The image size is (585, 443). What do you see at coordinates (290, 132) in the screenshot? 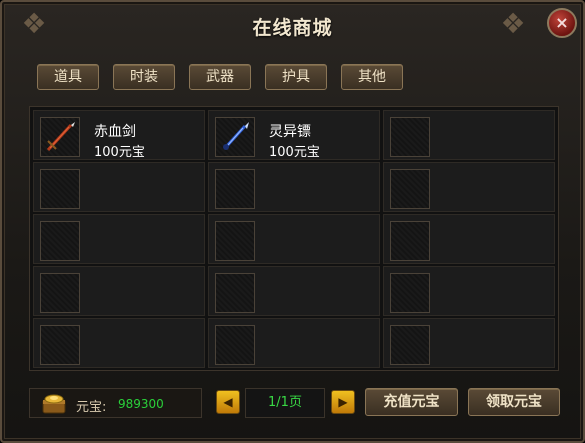
I see `item-name: 灵异镖` at bounding box center [290, 132].